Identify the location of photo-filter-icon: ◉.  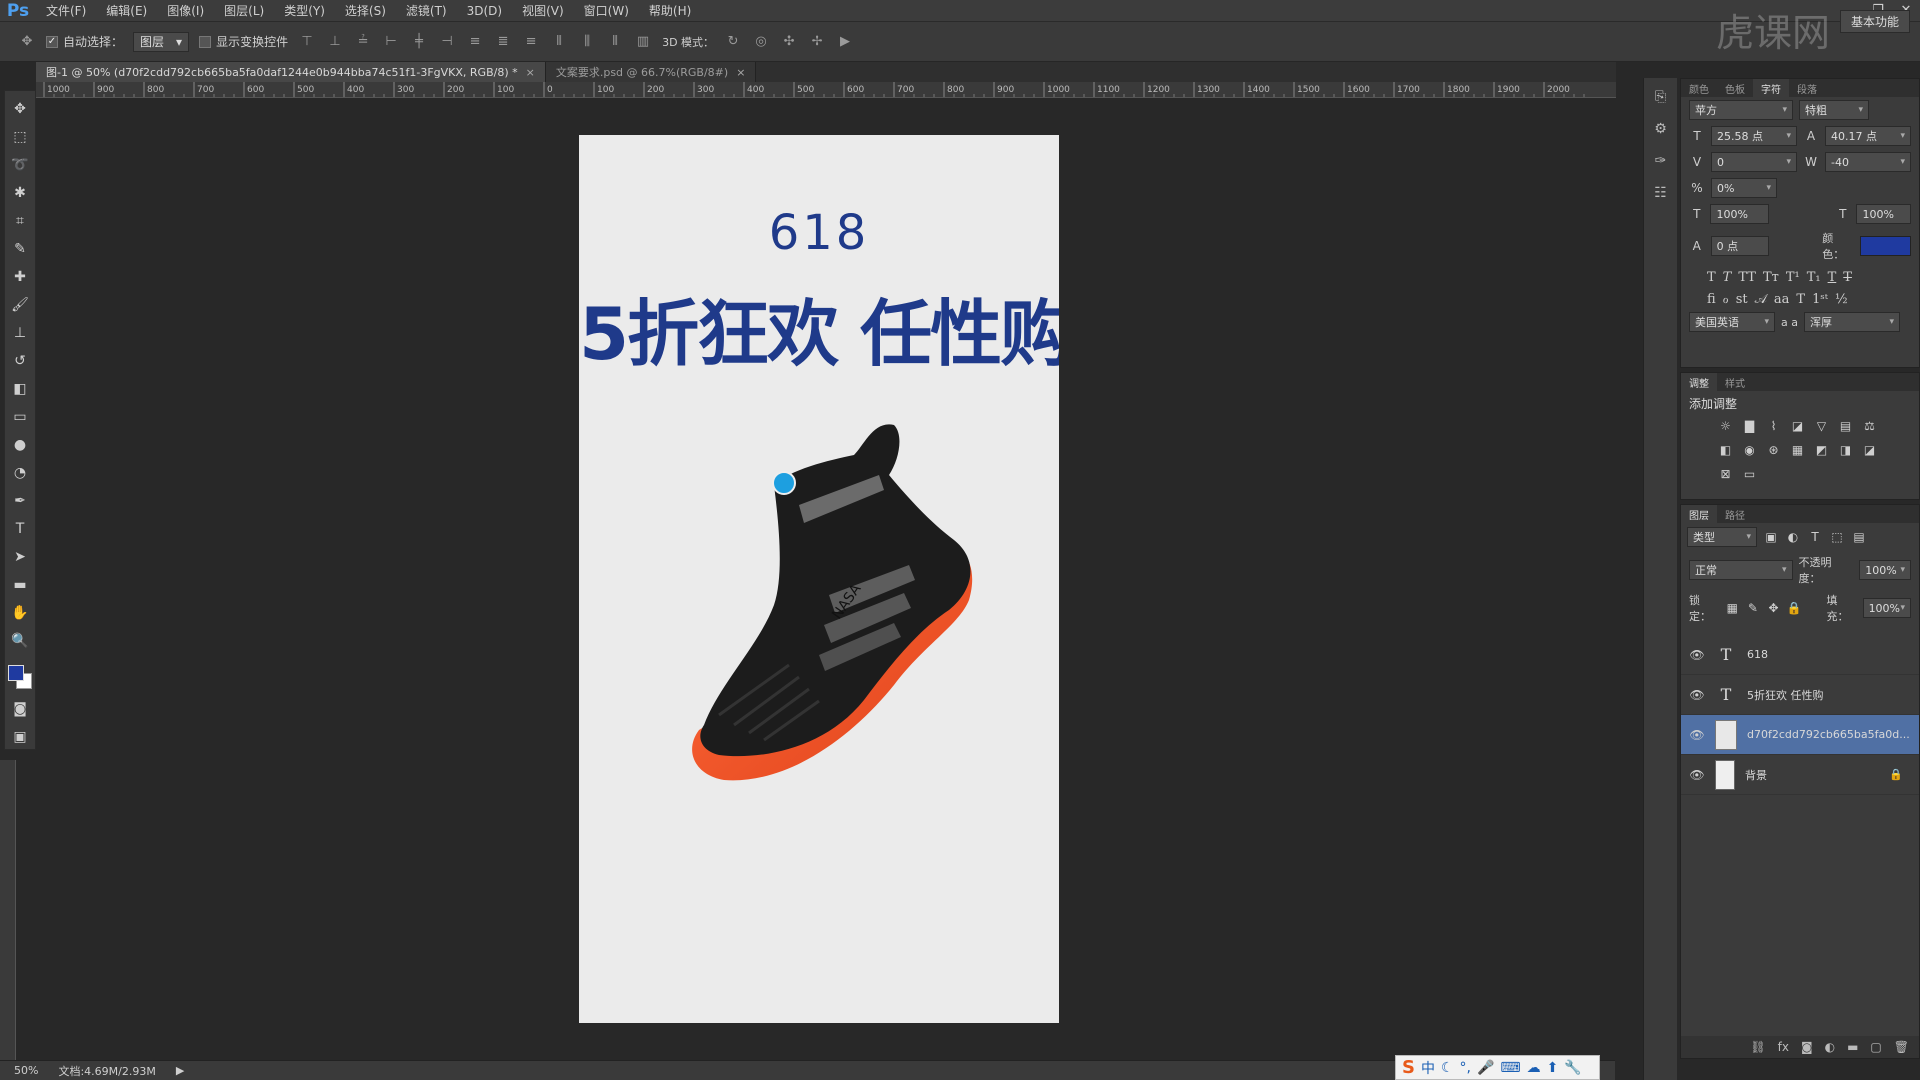
(1749, 450).